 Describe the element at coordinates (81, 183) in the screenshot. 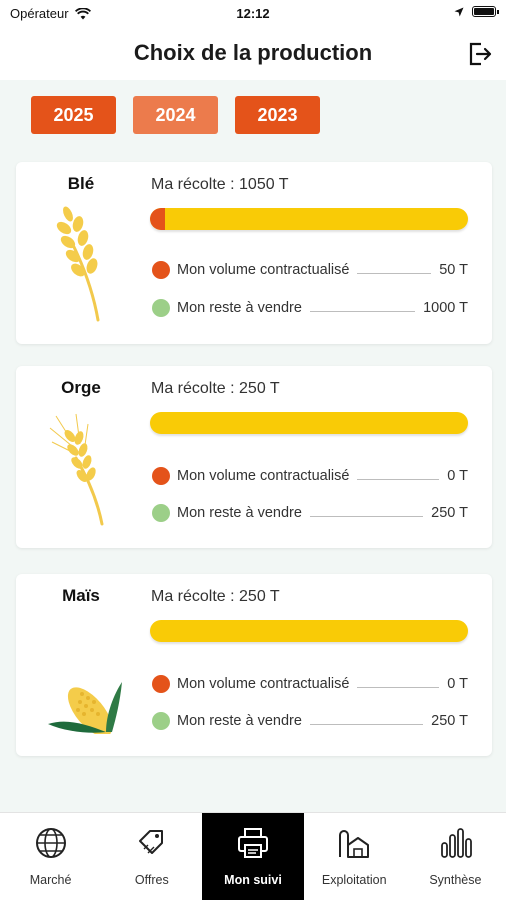

I see `crop-name: Blé` at that location.